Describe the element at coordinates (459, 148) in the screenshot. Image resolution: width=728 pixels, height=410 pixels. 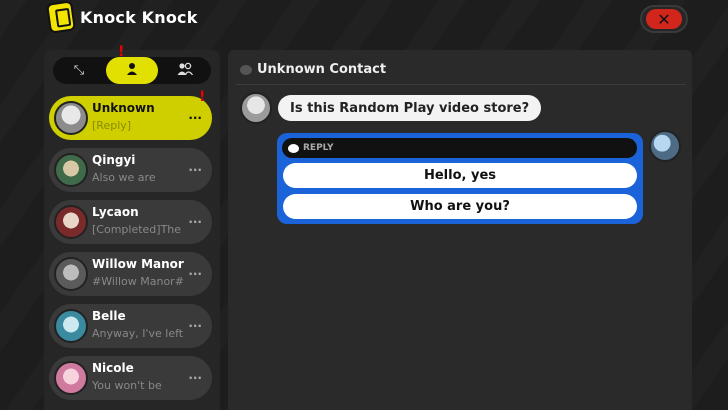
I see `reply-header: REPLY` at that location.